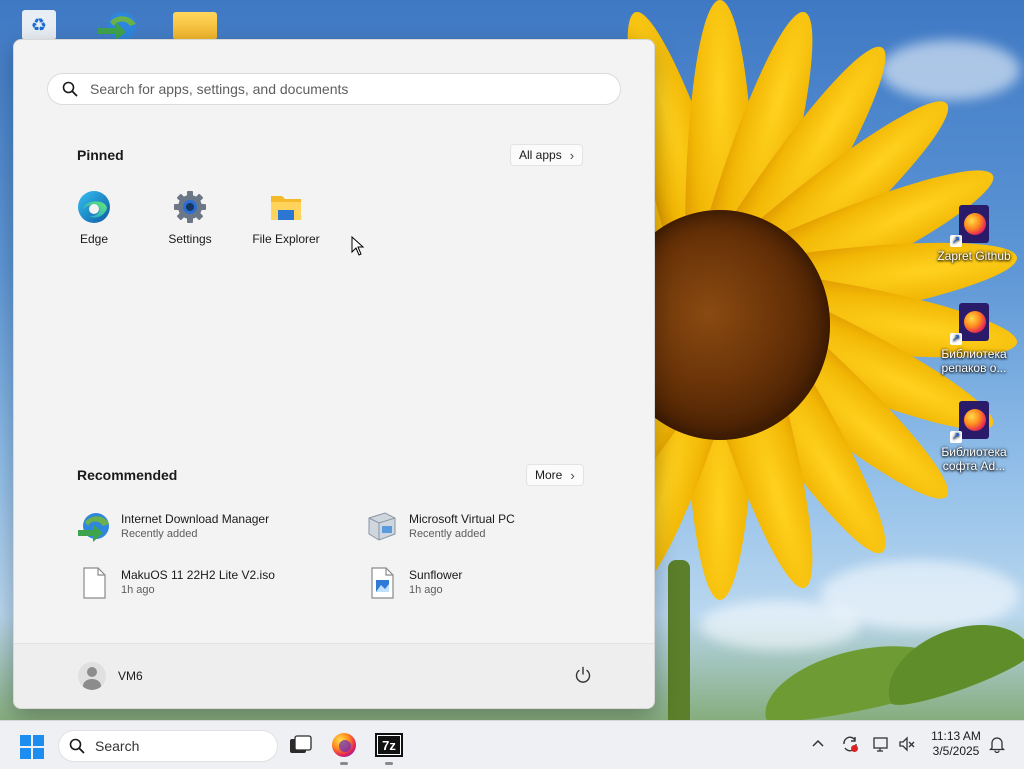 This screenshot has width=1024, height=769. I want to click on volume-muted-icon, so click(907, 744).